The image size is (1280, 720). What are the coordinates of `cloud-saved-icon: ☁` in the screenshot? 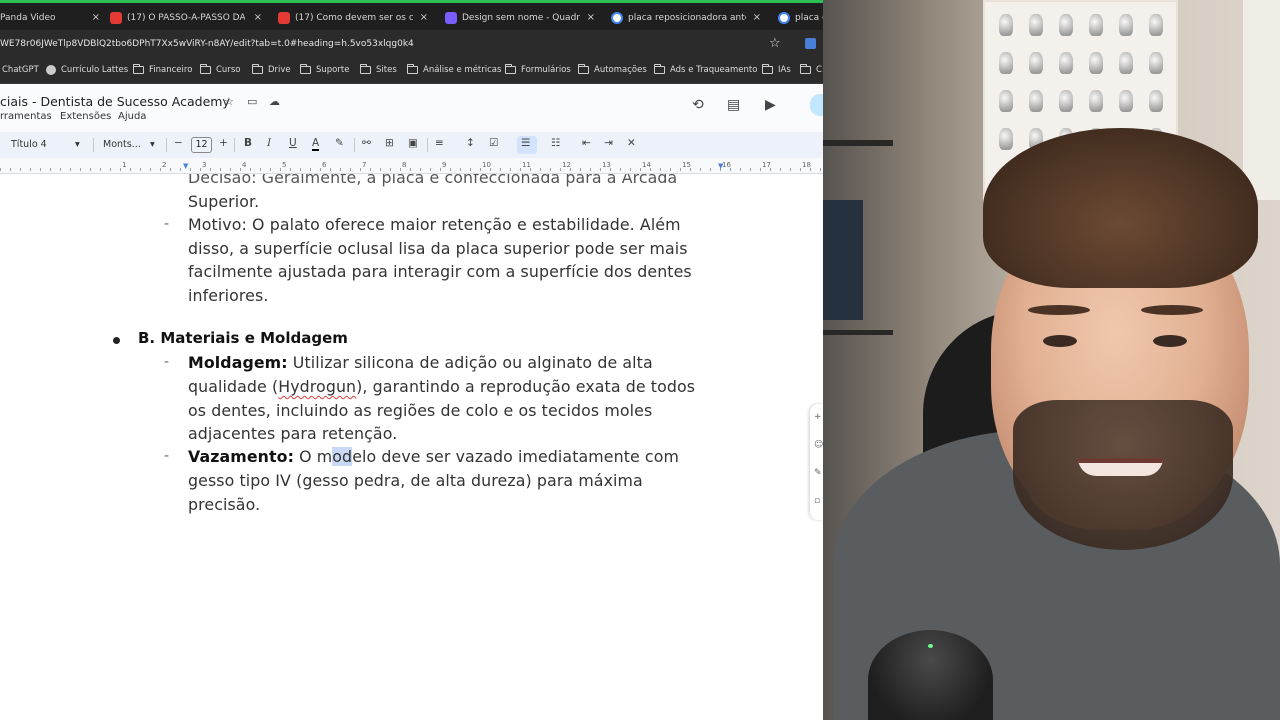 It's located at (274, 101).